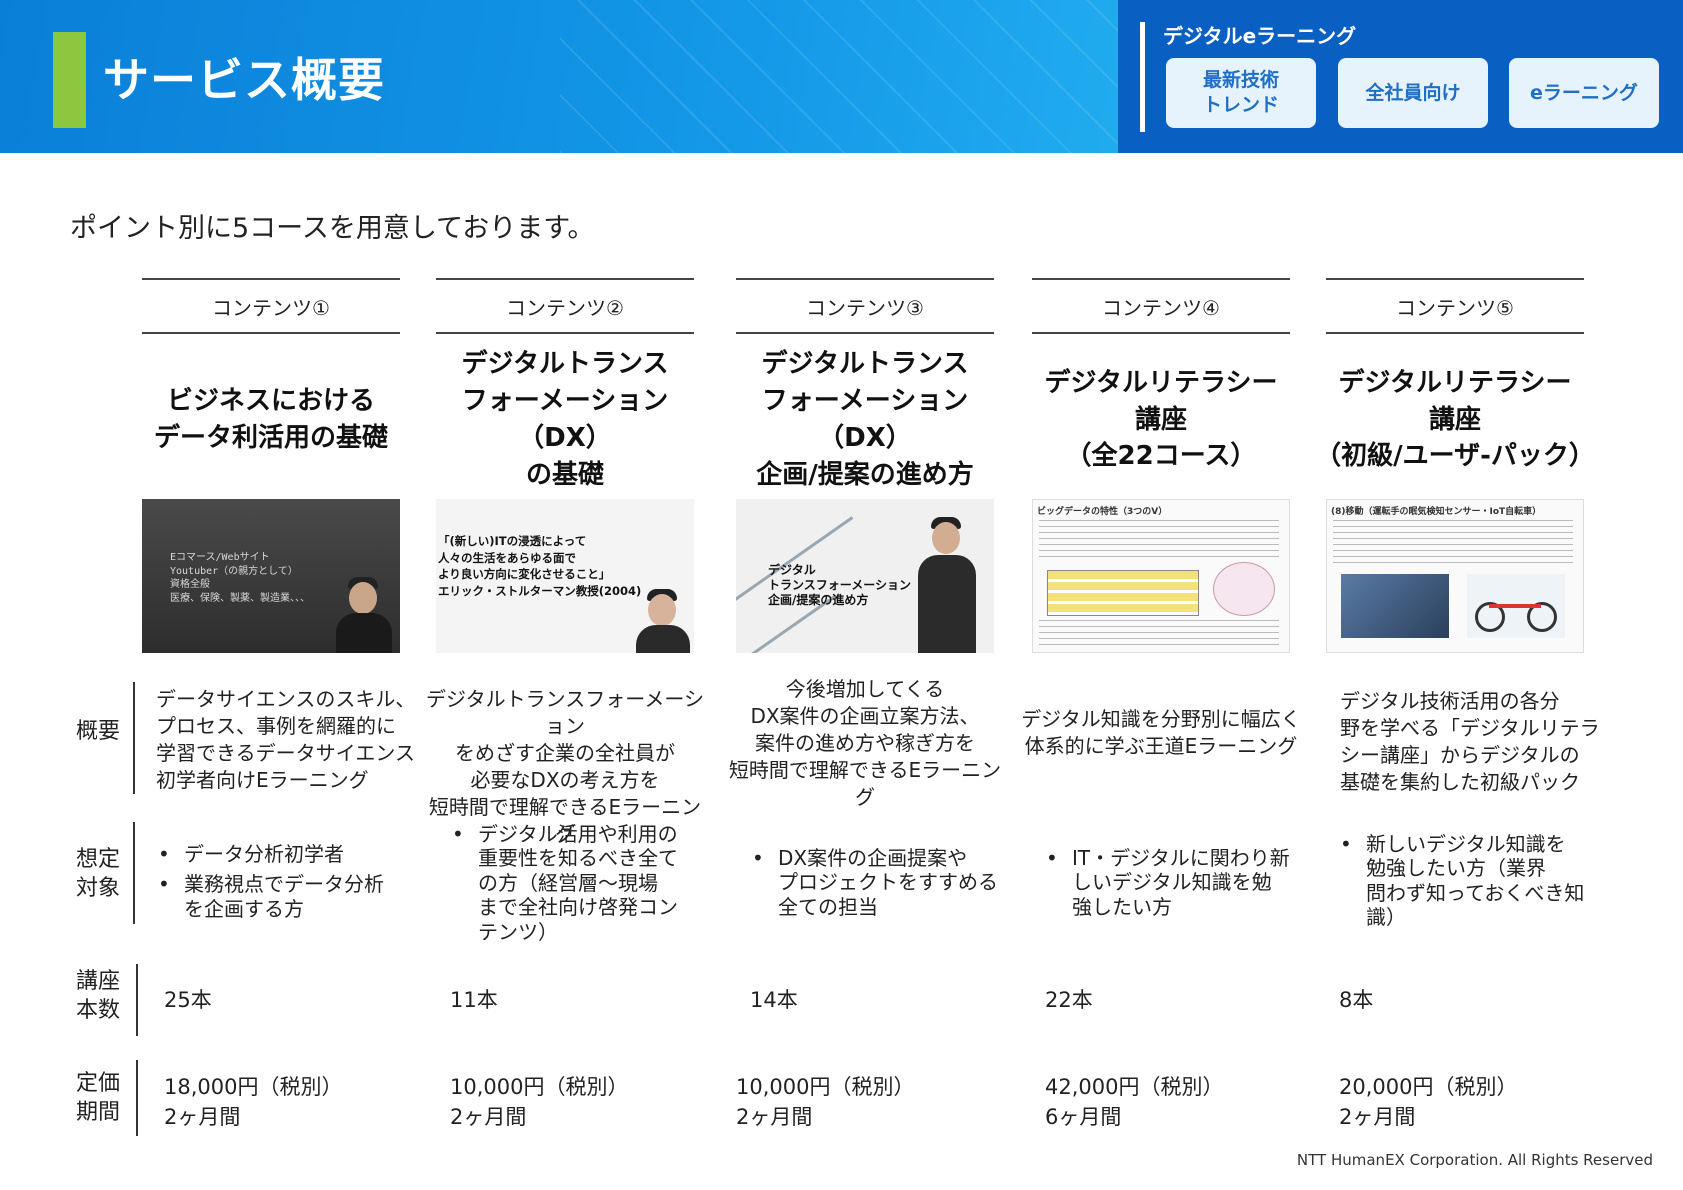 The width and height of the screenshot is (1683, 1190). What do you see at coordinates (1244, 589) in the screenshot?
I see `venn-diagram` at bounding box center [1244, 589].